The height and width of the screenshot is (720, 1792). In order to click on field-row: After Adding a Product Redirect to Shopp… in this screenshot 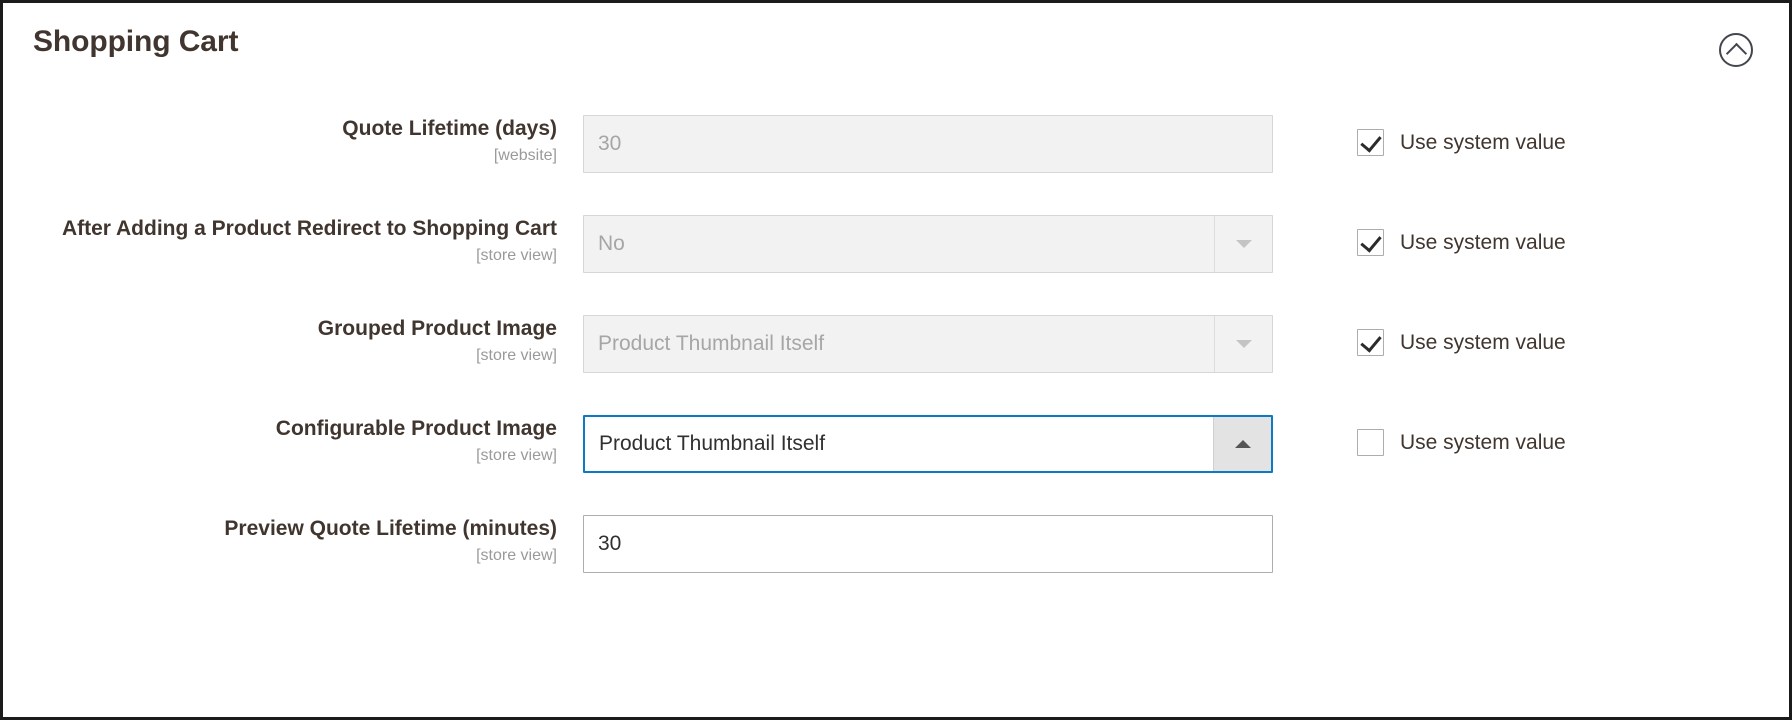, I will do `click(896, 246)`.